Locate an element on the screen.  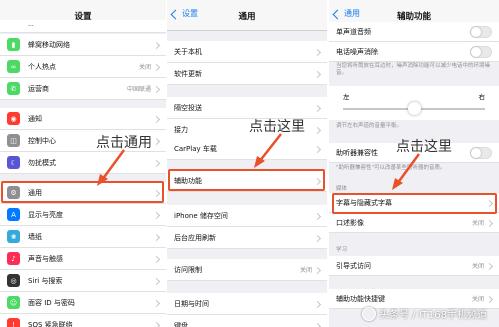
sidebar-item: ▮ 蜂窝移动网络 is located at coordinates (83, 45).